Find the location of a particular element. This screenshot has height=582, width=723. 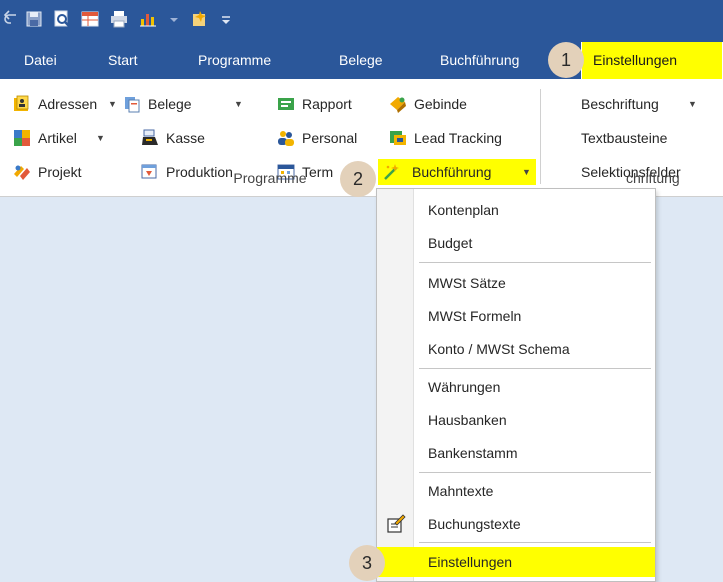

artikel-label: Artikel is located at coordinates (57, 138).